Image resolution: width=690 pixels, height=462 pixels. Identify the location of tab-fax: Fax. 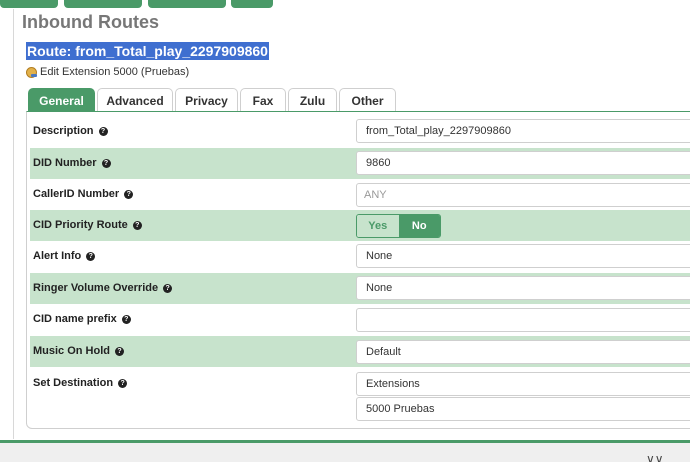
(263, 100).